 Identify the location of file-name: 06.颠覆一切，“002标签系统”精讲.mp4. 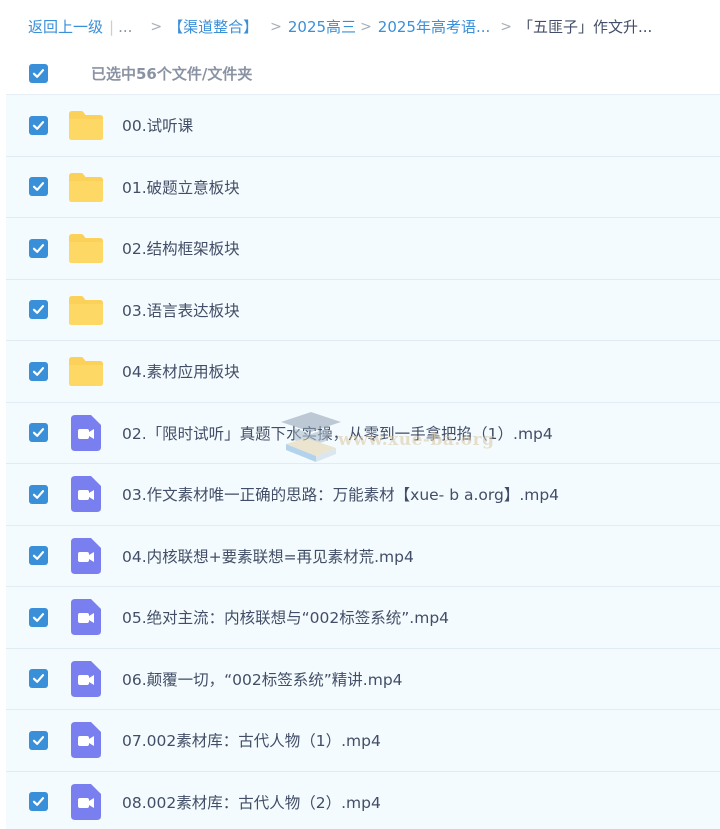
(262, 679).